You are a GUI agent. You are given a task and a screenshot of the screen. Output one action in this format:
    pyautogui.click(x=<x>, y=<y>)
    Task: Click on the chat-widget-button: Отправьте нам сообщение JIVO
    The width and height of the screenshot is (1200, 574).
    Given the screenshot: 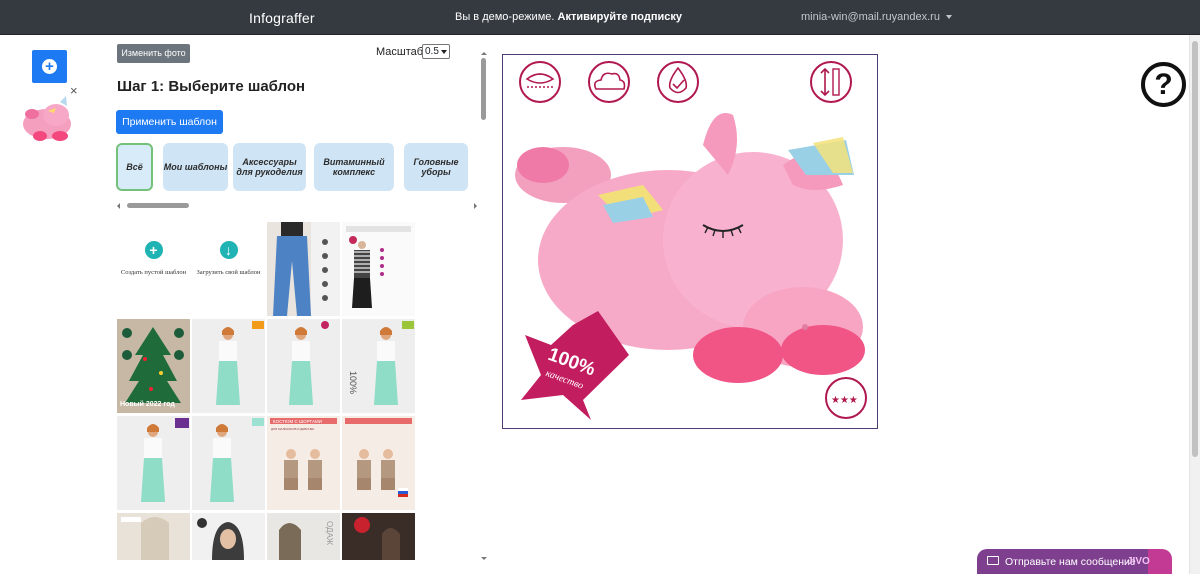 What is the action you would take?
    pyautogui.click(x=1074, y=561)
    